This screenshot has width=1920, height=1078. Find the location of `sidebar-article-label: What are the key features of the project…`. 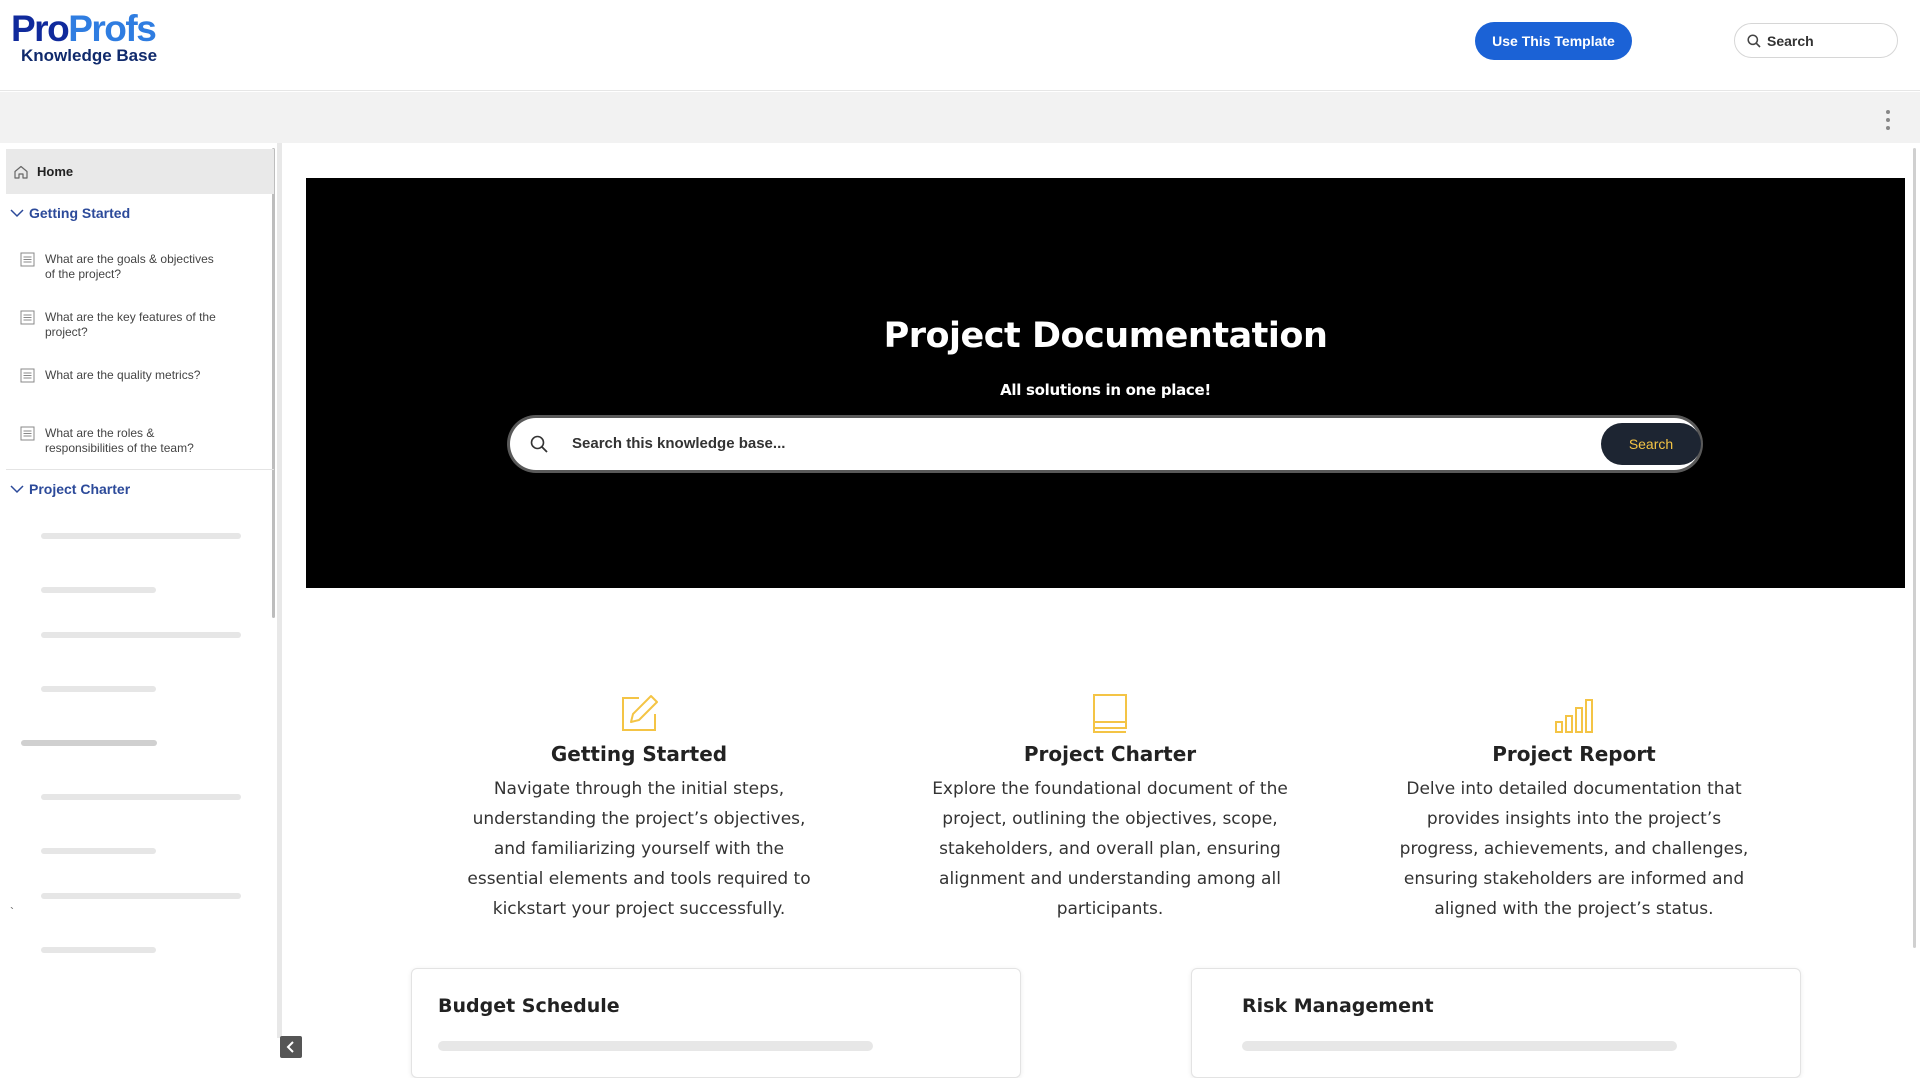

sidebar-article-label: What are the key features of the project… is located at coordinates (130, 324).